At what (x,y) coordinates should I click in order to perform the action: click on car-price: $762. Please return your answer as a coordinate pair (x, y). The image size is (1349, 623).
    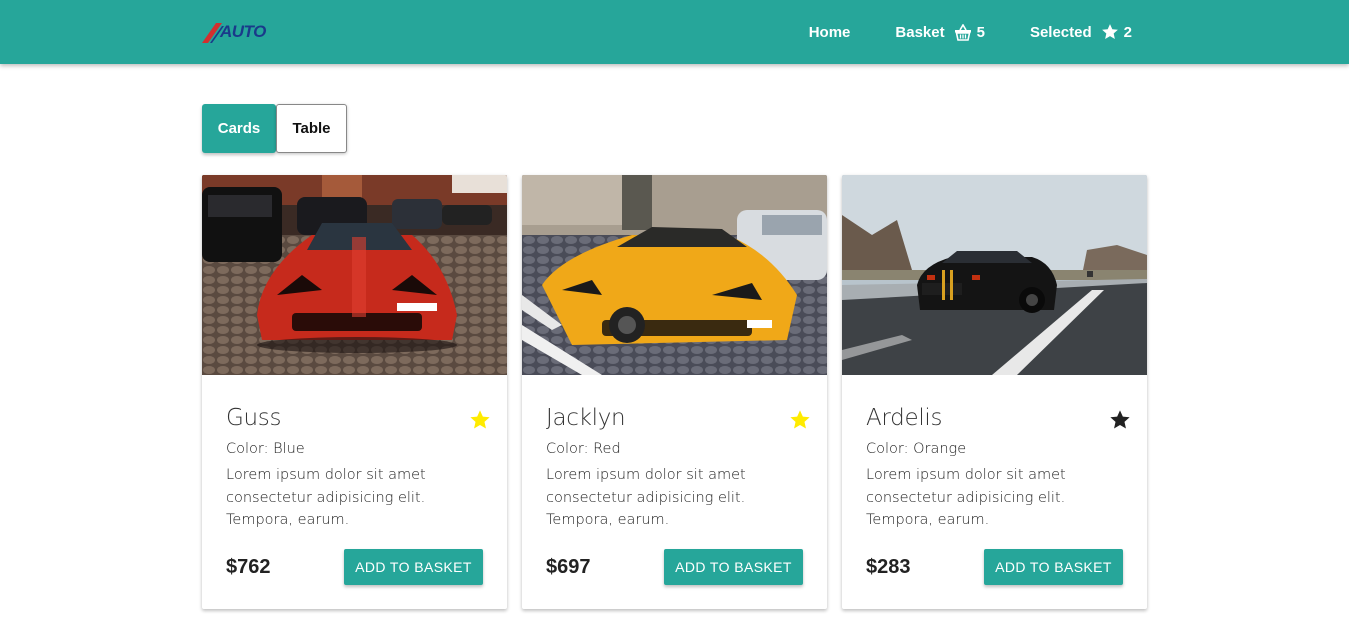
    Looking at the image, I should click on (248, 567).